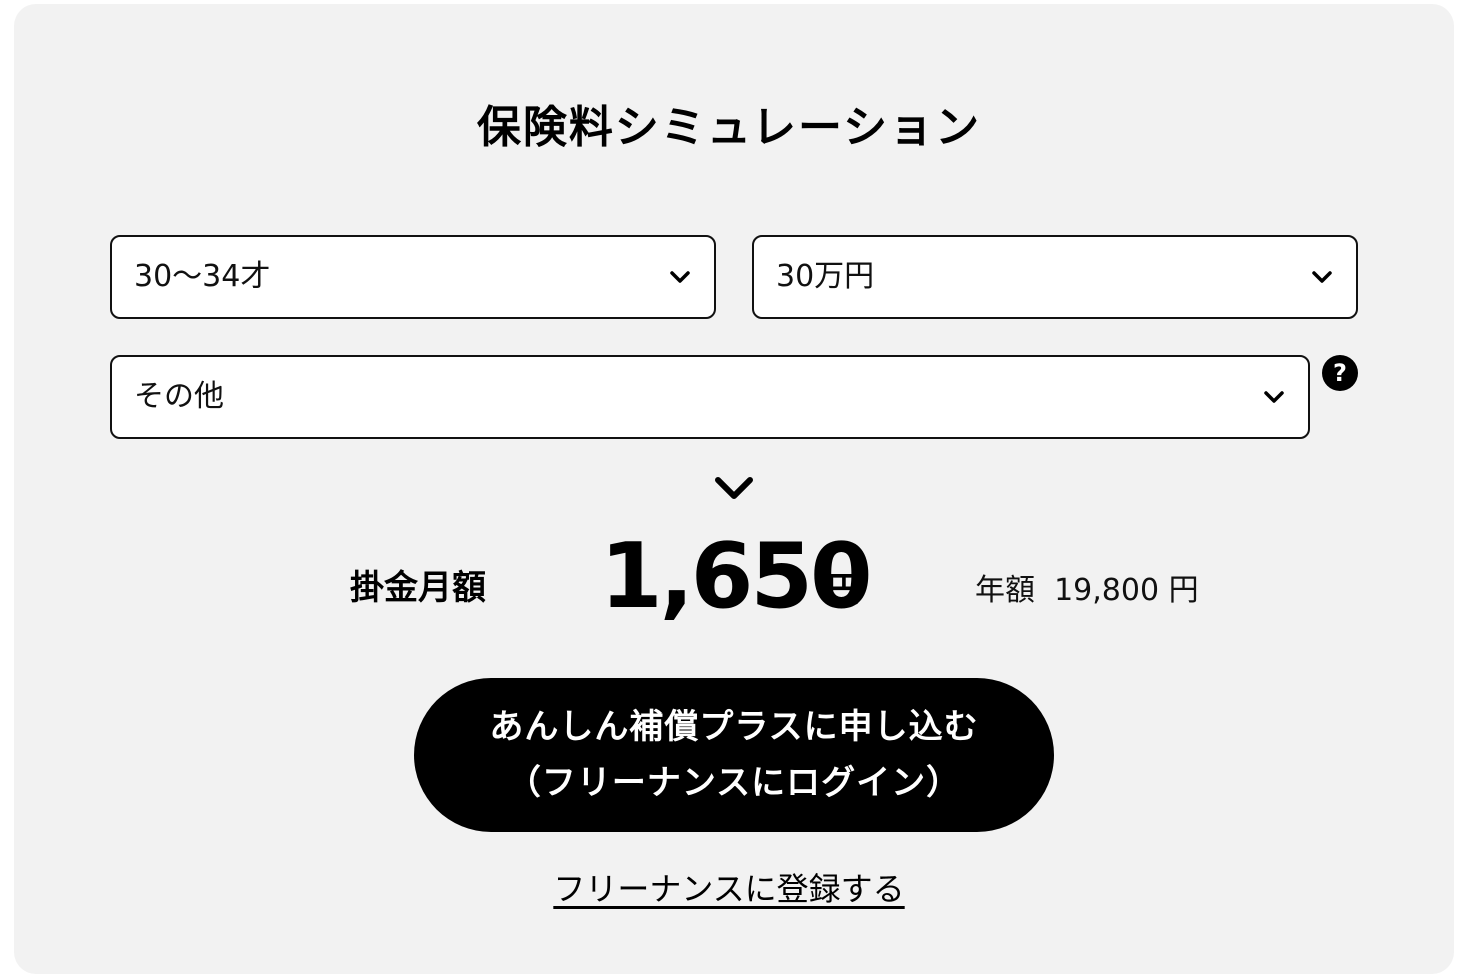 This screenshot has width=1458, height=974. What do you see at coordinates (734, 488) in the screenshot?
I see `result-chevron-down-icon` at bounding box center [734, 488].